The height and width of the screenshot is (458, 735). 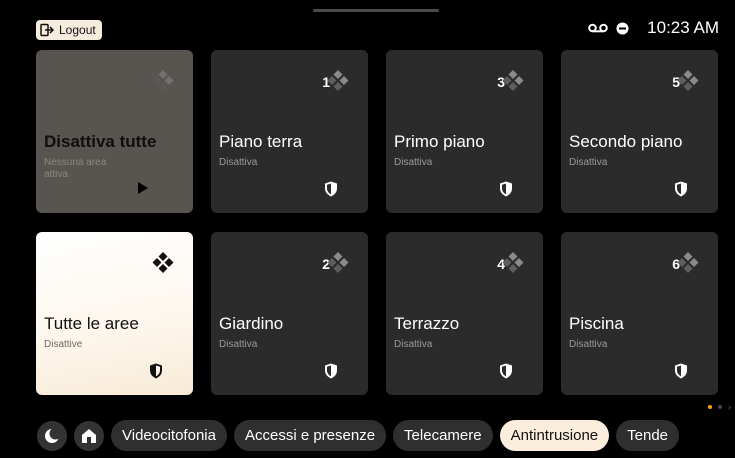 I want to click on play-icon, so click(x=143, y=188).